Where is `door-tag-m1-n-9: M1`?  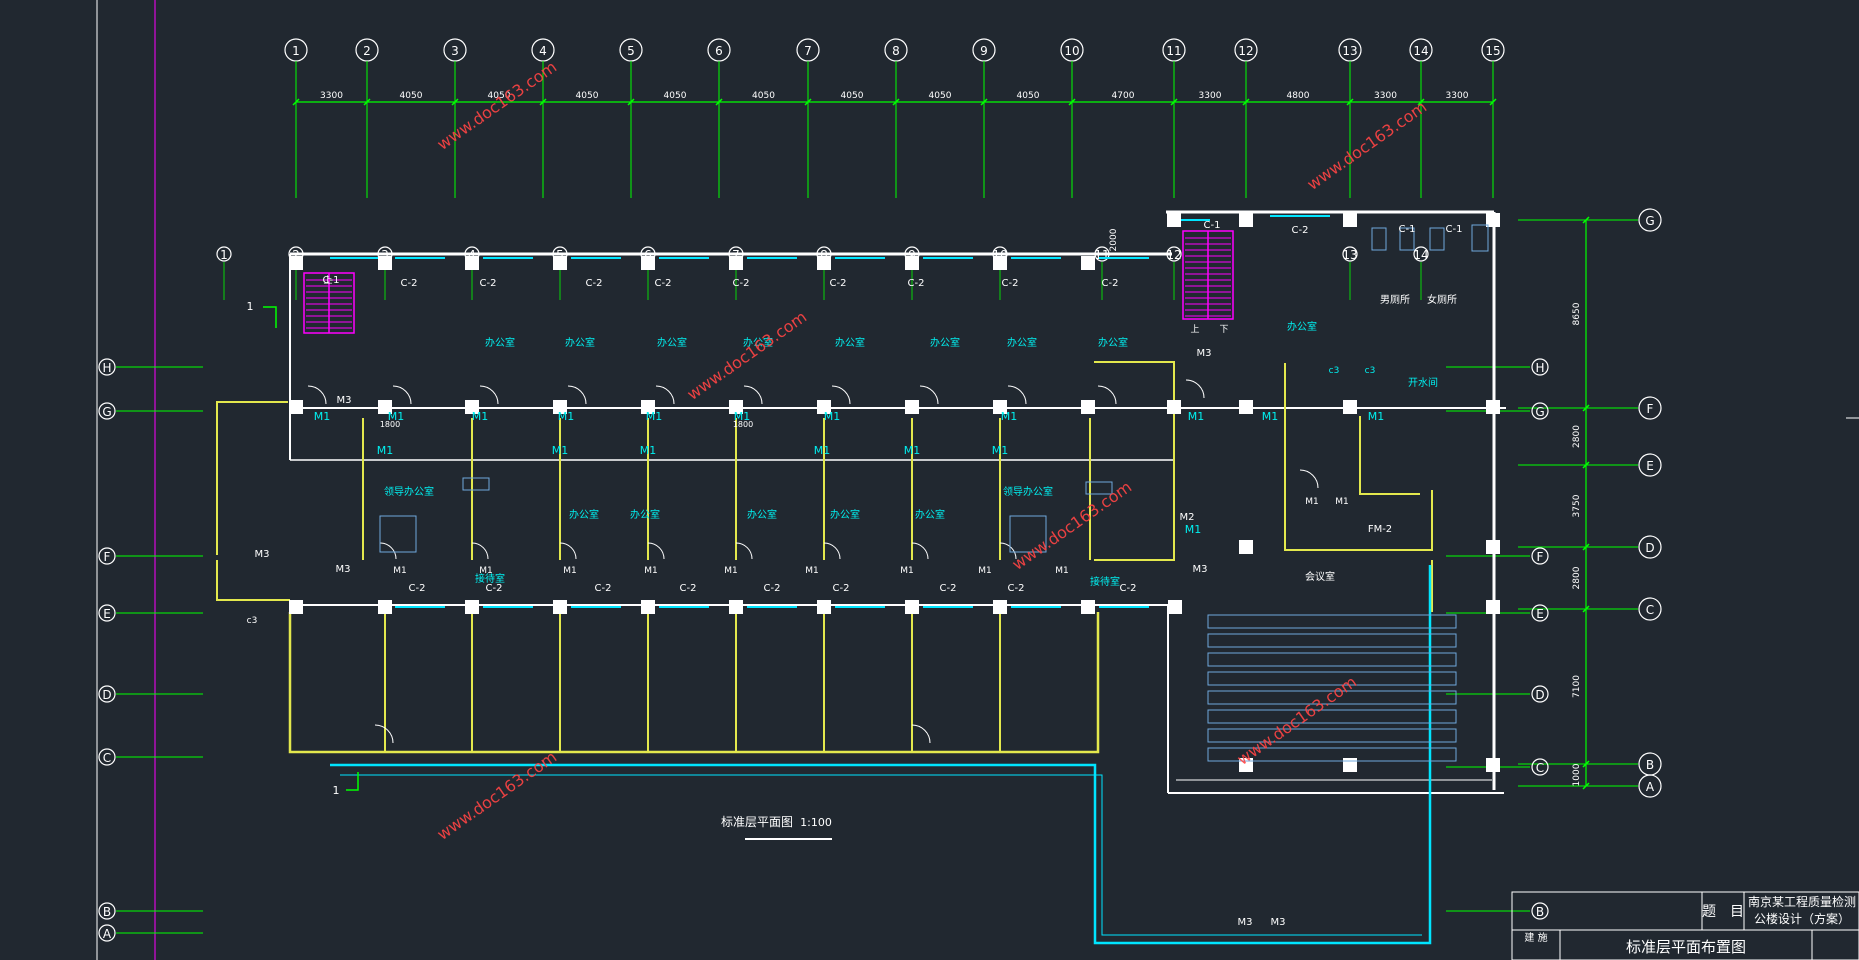
door-tag-m1-n-9: M1 is located at coordinates (1270, 416).